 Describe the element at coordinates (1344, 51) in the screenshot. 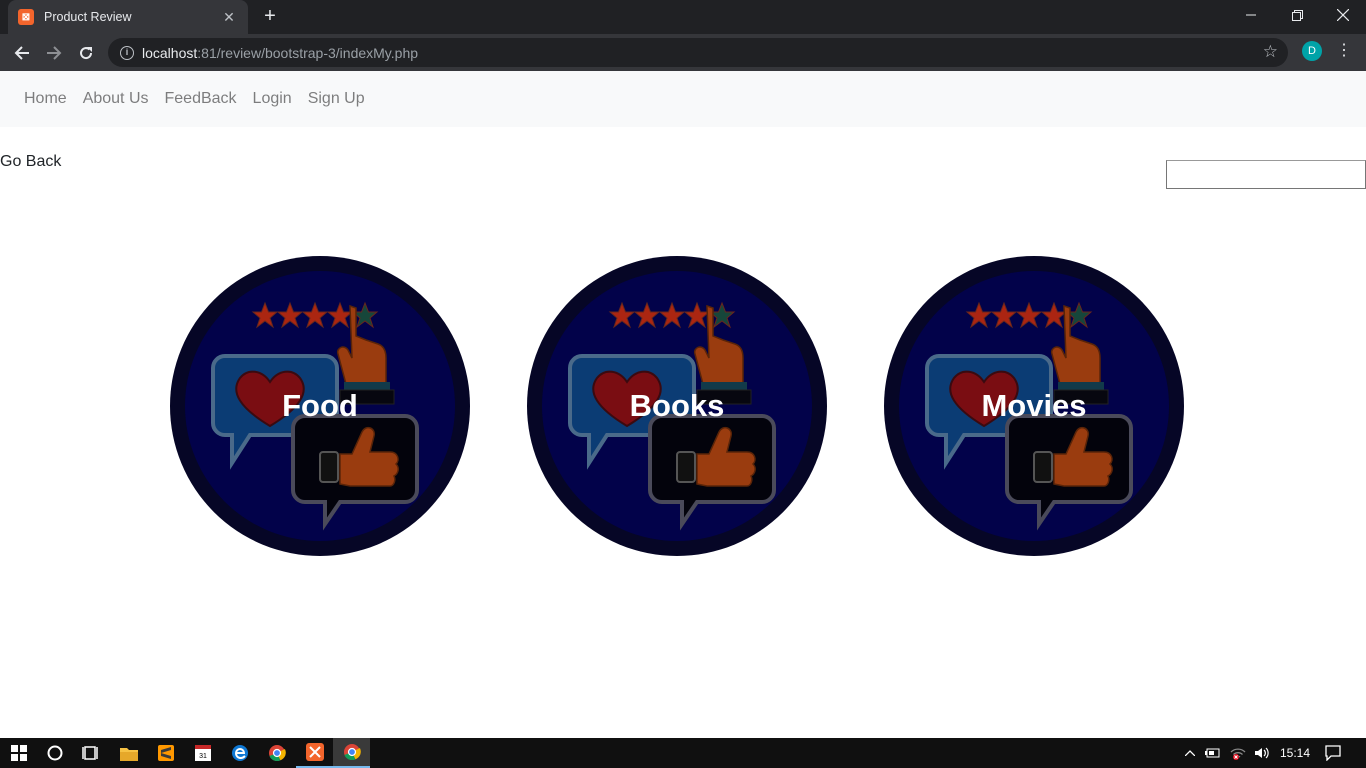

I see `browser-menu-icon: ⋮` at that location.